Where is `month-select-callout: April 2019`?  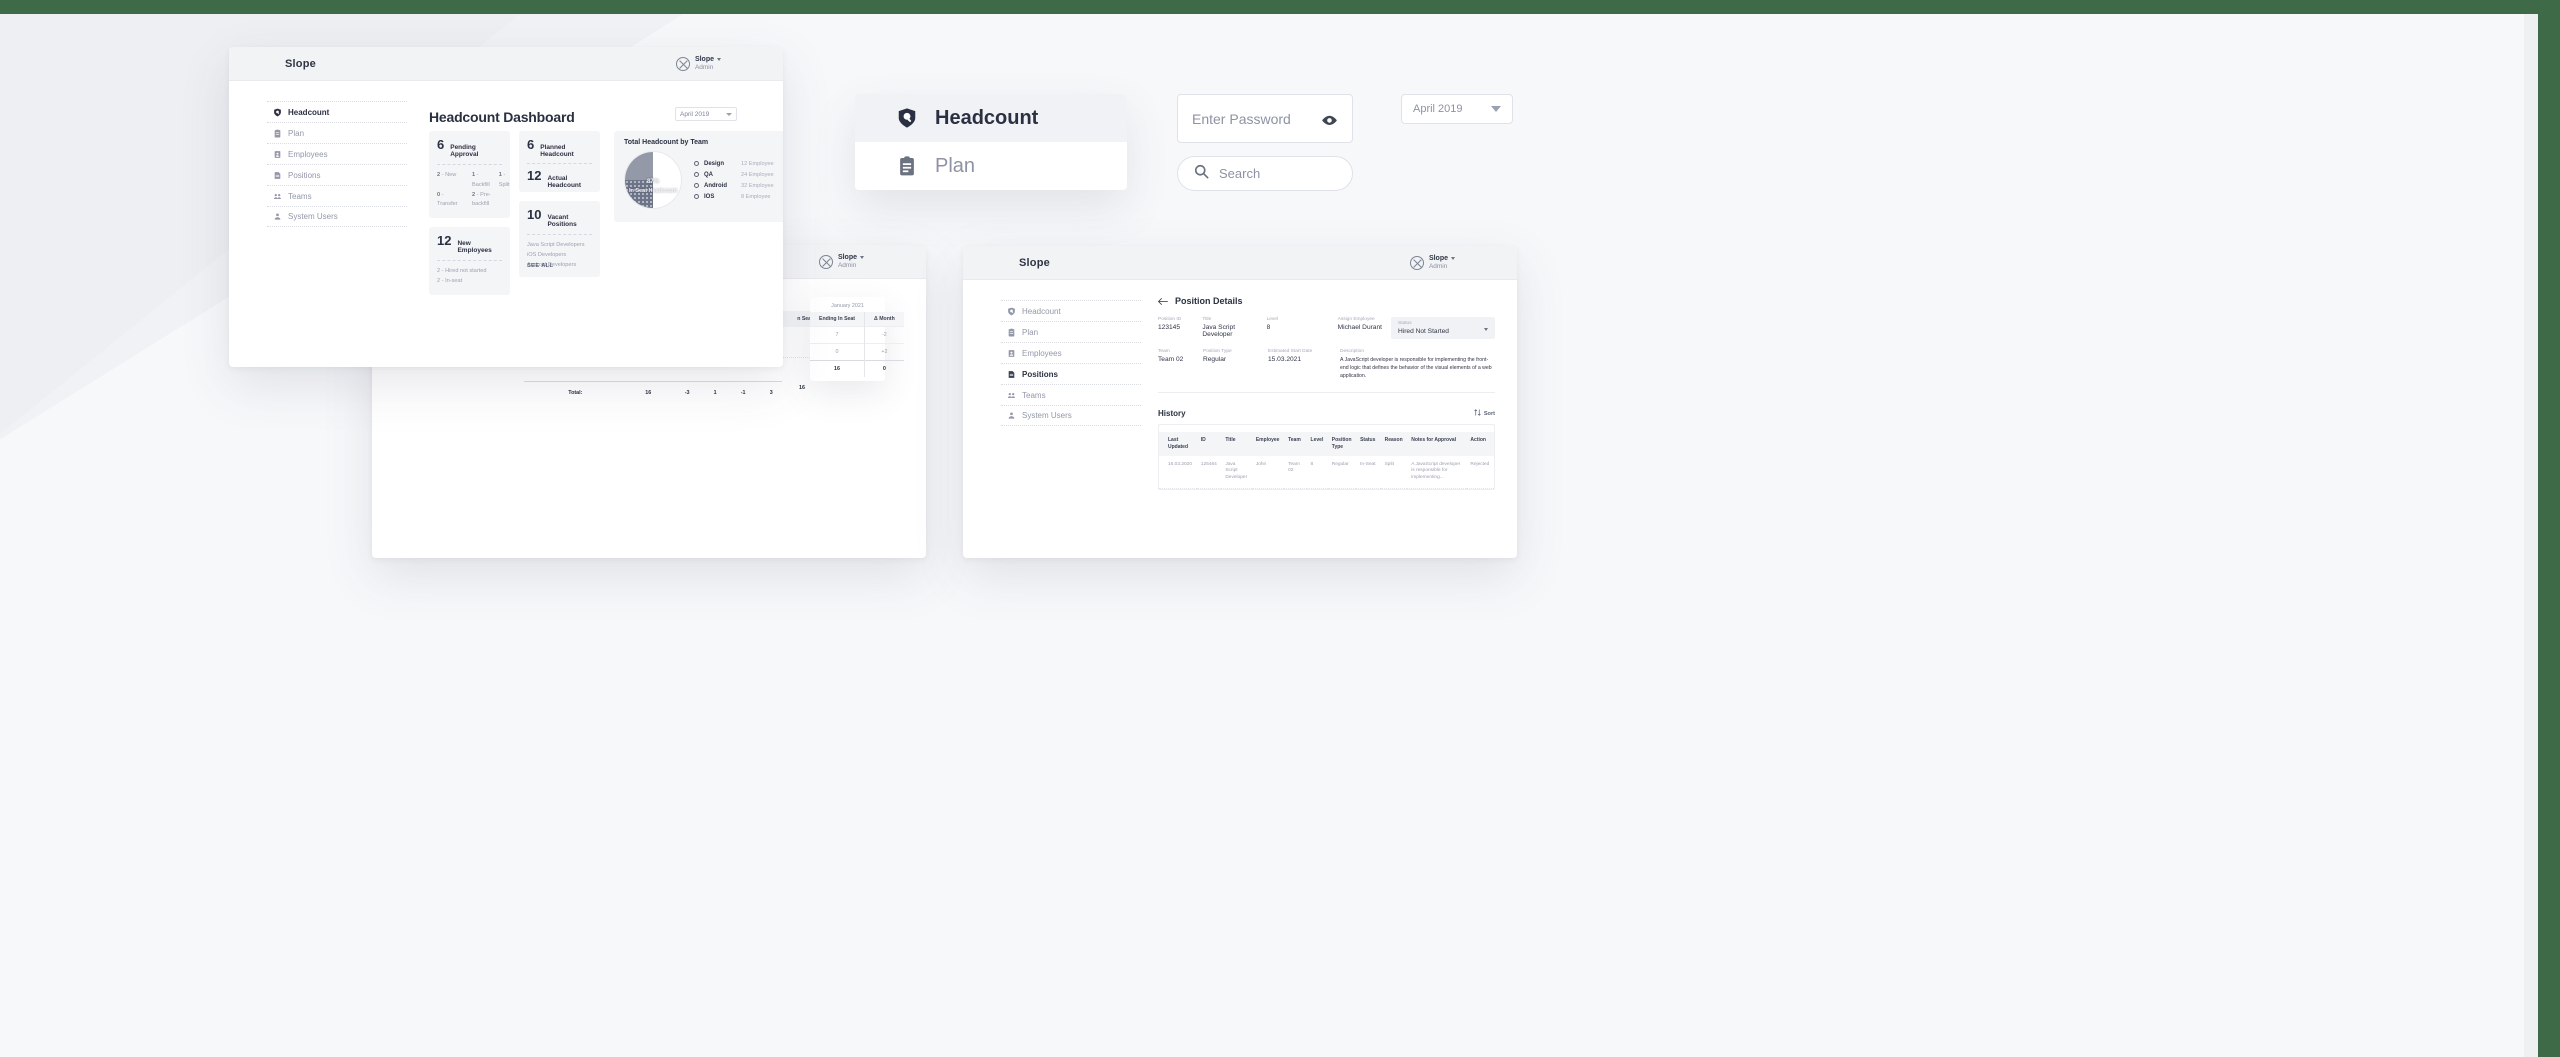 month-select-callout: April 2019 is located at coordinates (1457, 109).